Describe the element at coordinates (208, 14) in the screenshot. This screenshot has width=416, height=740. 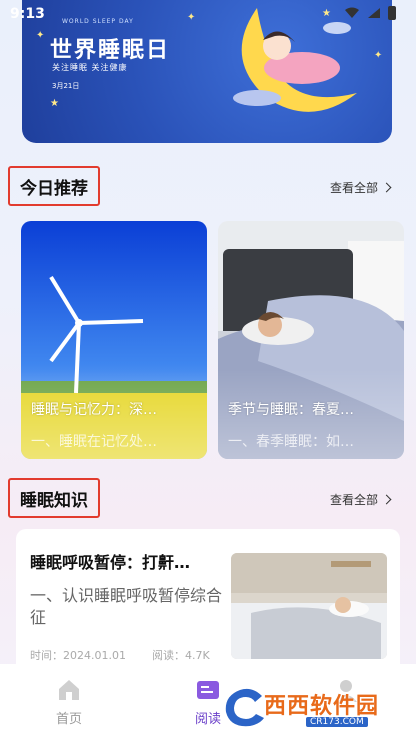
I see `status-bar: 9:13` at that location.